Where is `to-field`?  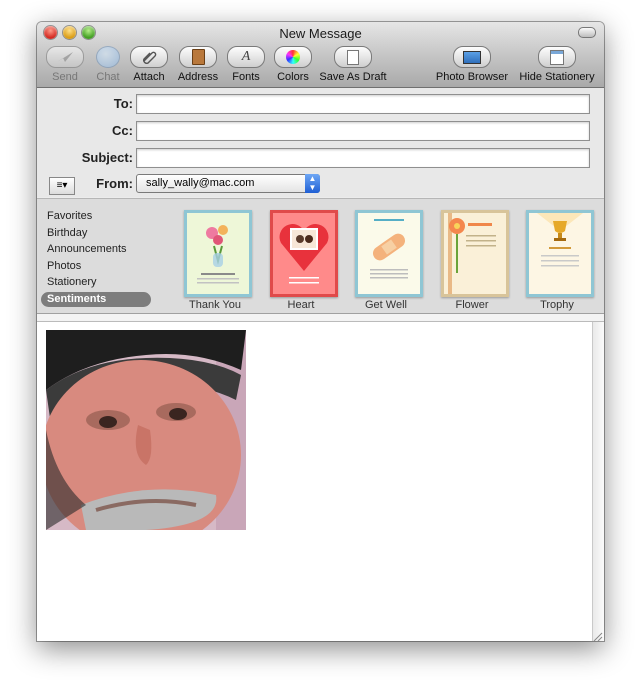 to-field is located at coordinates (363, 104).